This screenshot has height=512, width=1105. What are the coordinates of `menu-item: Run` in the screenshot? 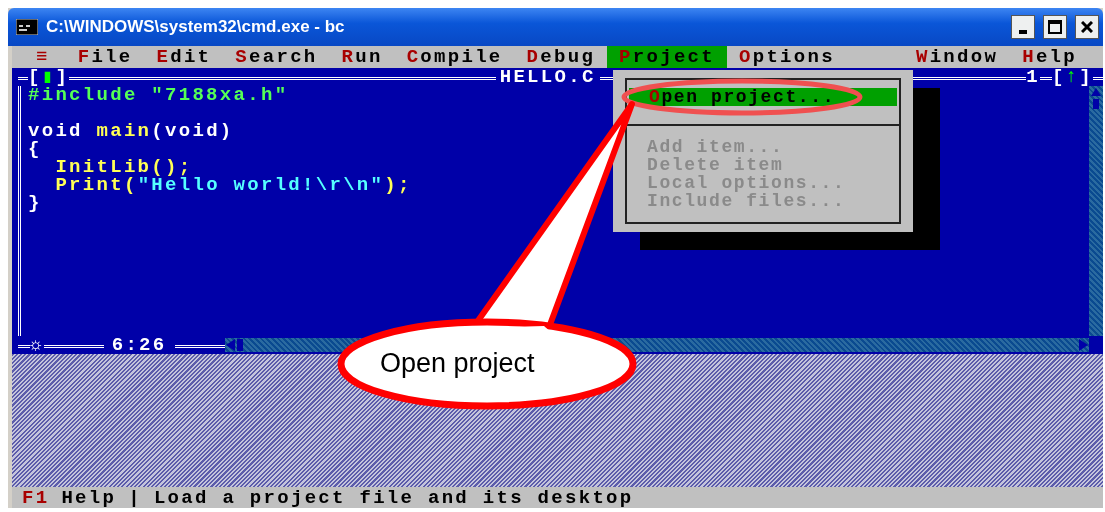 It's located at (362, 57).